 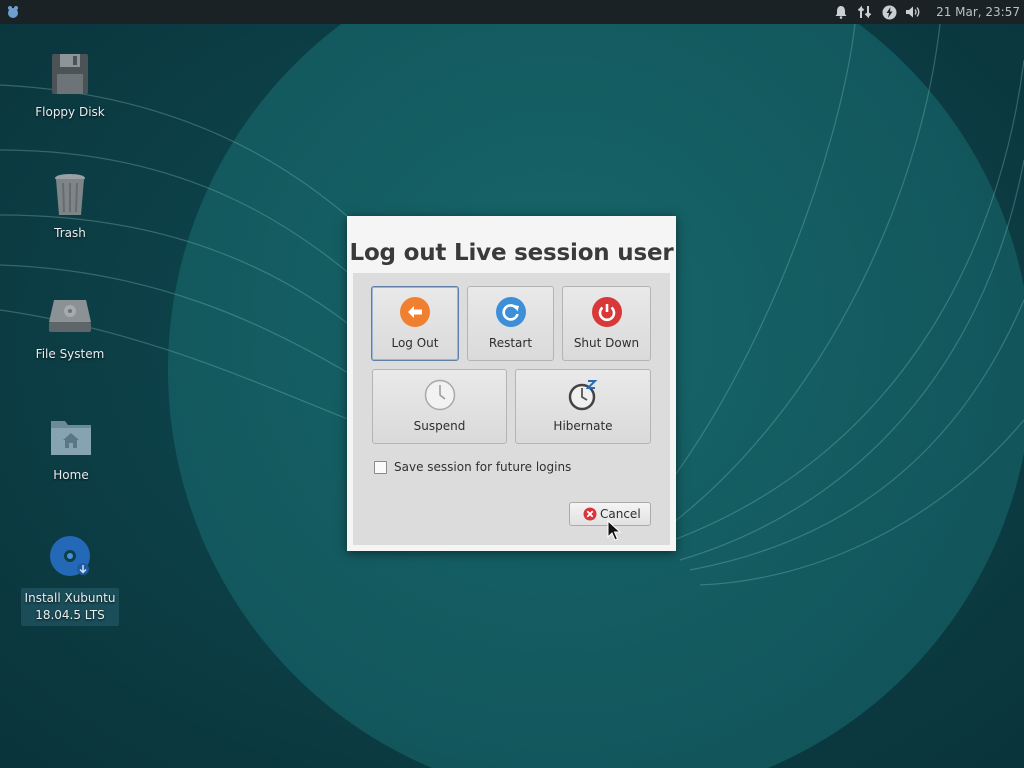 I want to click on desktop-icon-label: Trash, so click(x=70, y=233).